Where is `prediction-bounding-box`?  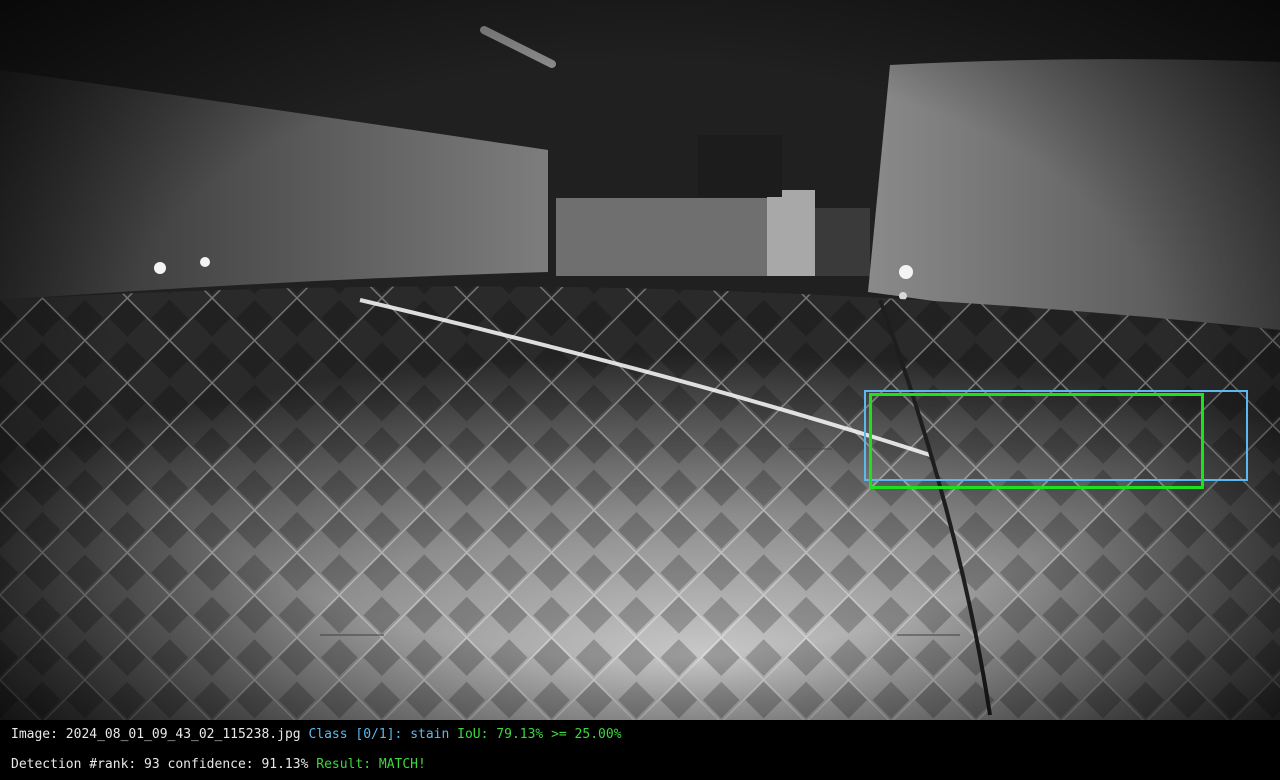 prediction-bounding-box is located at coordinates (1036, 441).